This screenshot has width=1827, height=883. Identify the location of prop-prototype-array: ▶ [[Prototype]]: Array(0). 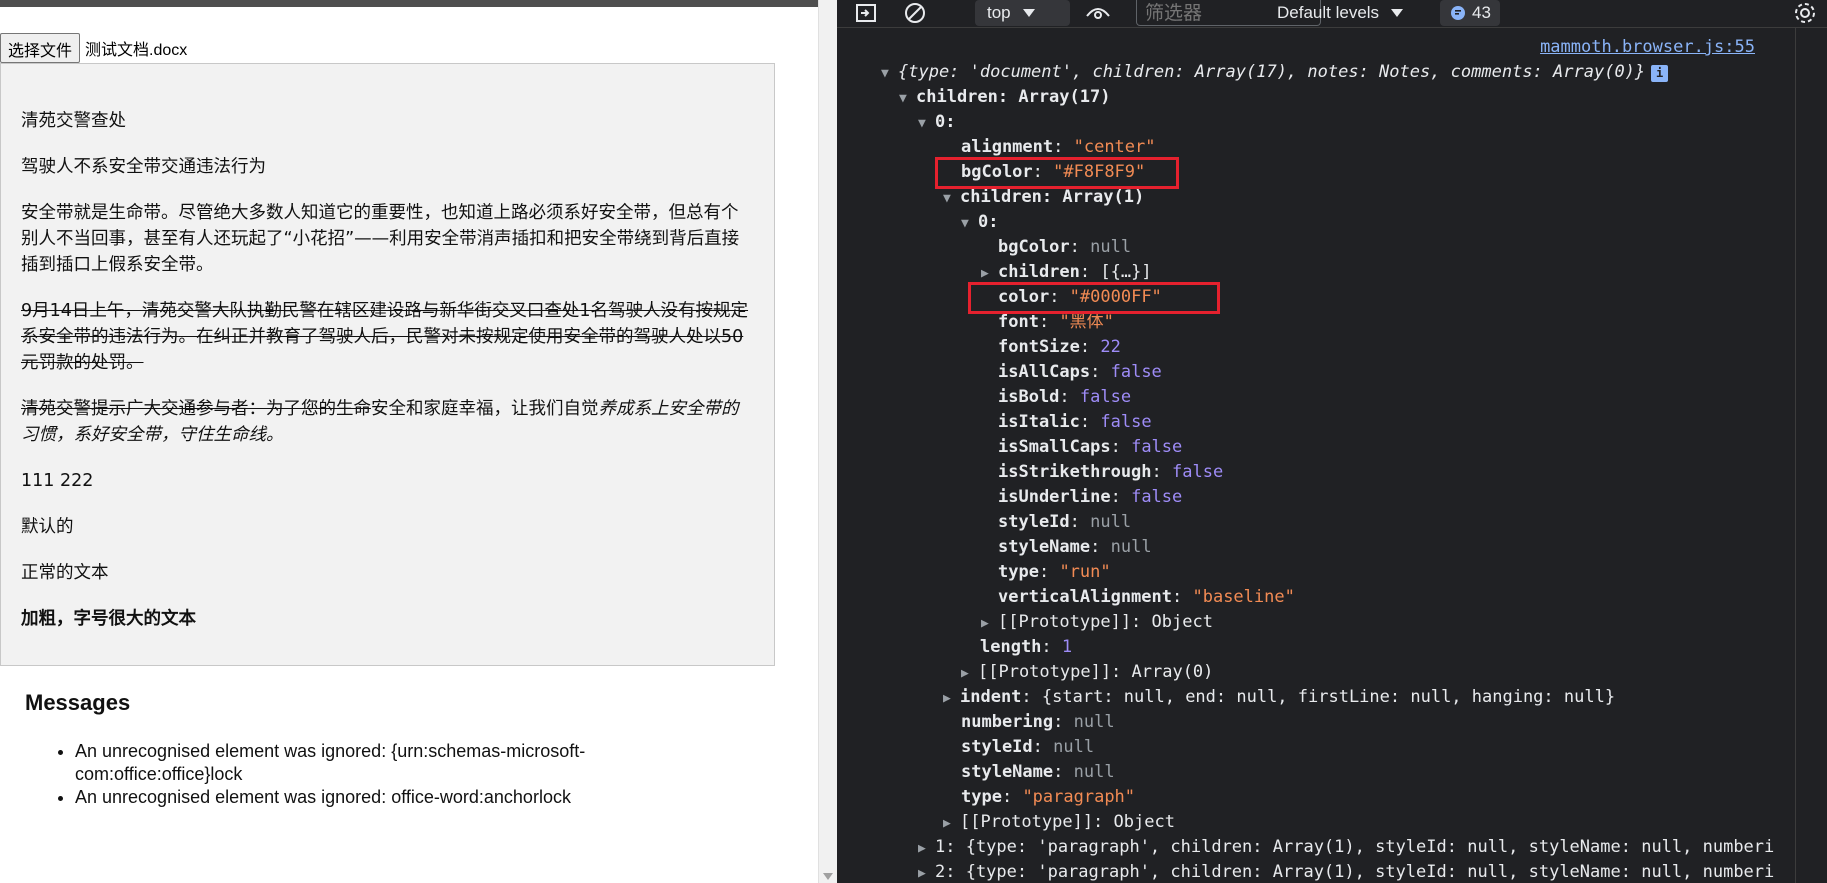
(1087, 672).